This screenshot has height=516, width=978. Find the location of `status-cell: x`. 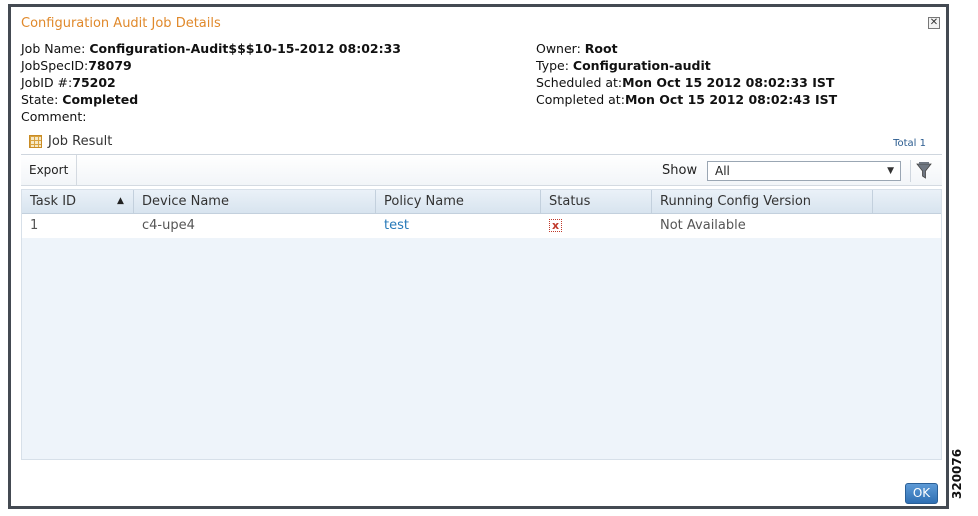

status-cell: x is located at coordinates (596, 226).